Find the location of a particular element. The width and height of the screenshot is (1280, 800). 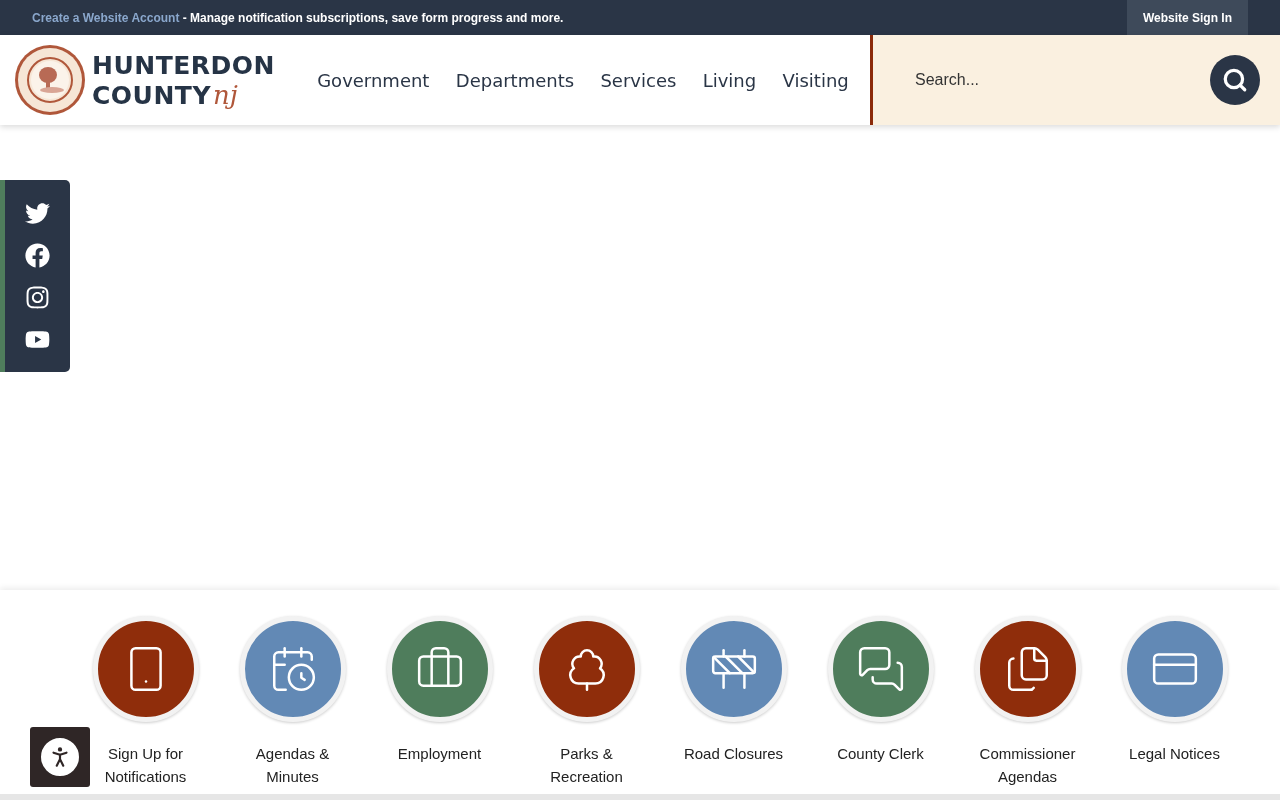

logo-title: HUNTERDON is located at coordinates (183, 65).